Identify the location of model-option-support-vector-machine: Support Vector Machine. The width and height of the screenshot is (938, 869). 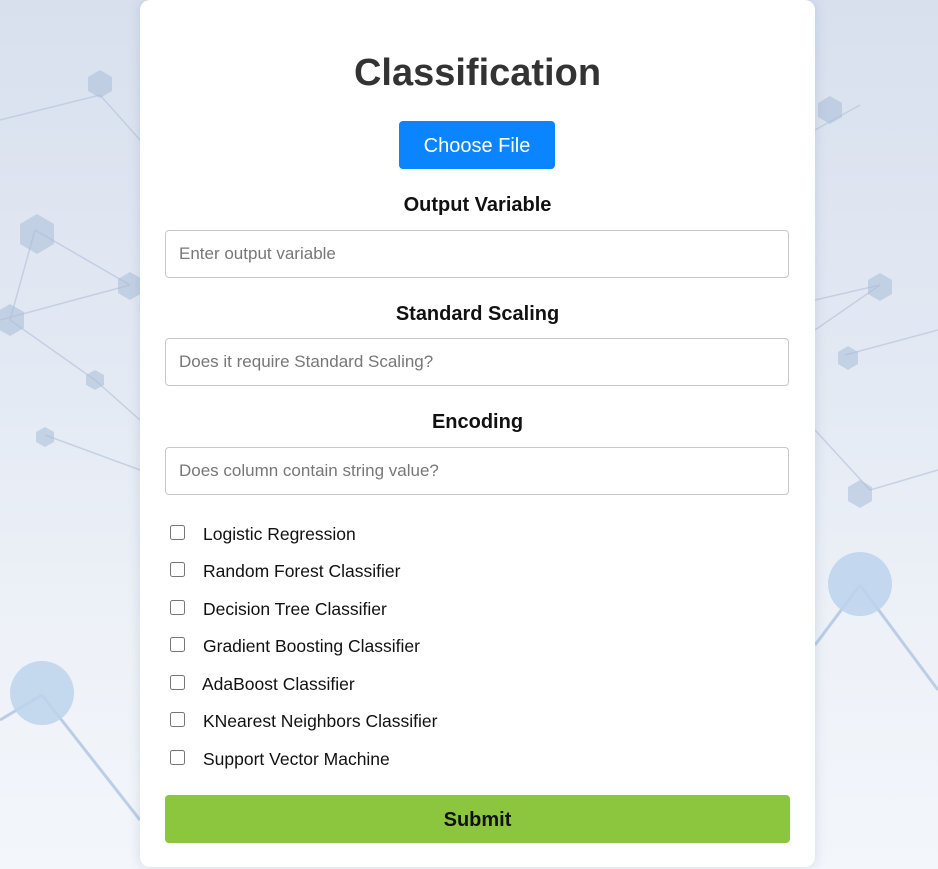
(280, 759).